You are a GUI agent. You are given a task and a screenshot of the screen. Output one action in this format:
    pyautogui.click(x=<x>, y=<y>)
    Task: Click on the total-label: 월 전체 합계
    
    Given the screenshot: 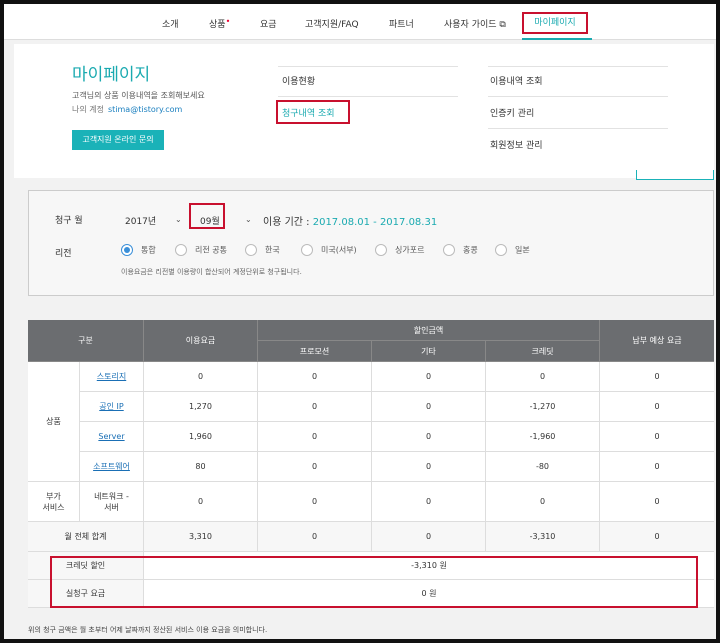 What is the action you would take?
    pyautogui.click(x=86, y=537)
    